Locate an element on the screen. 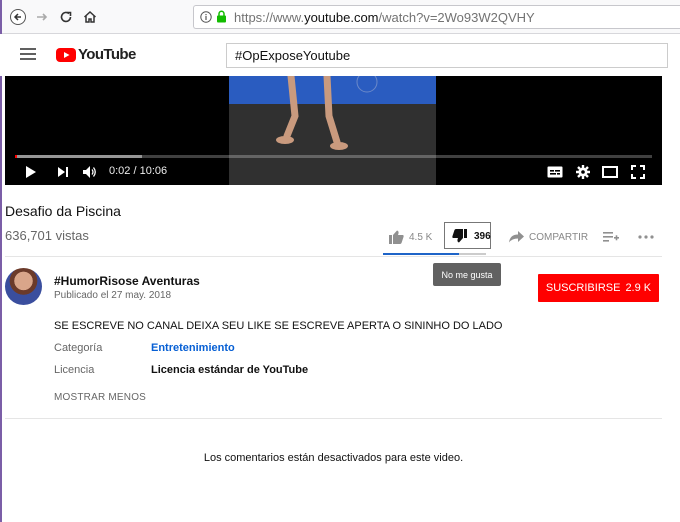 The height and width of the screenshot is (522, 680). back-arrow-icon is located at coordinates (18, 17).